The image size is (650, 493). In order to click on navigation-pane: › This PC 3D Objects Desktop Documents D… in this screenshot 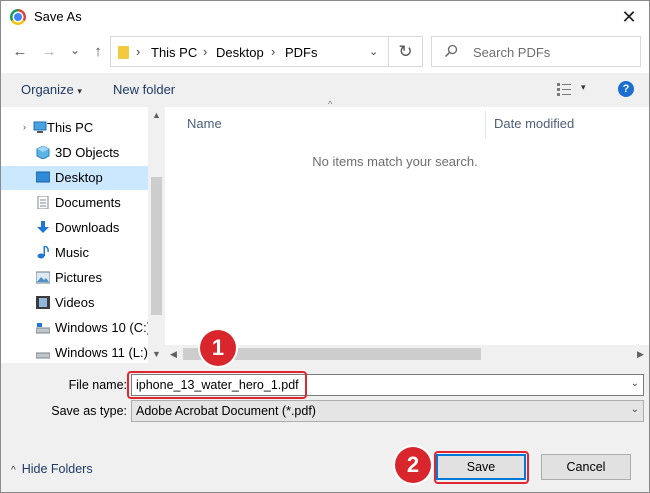, I will do `click(74, 235)`.